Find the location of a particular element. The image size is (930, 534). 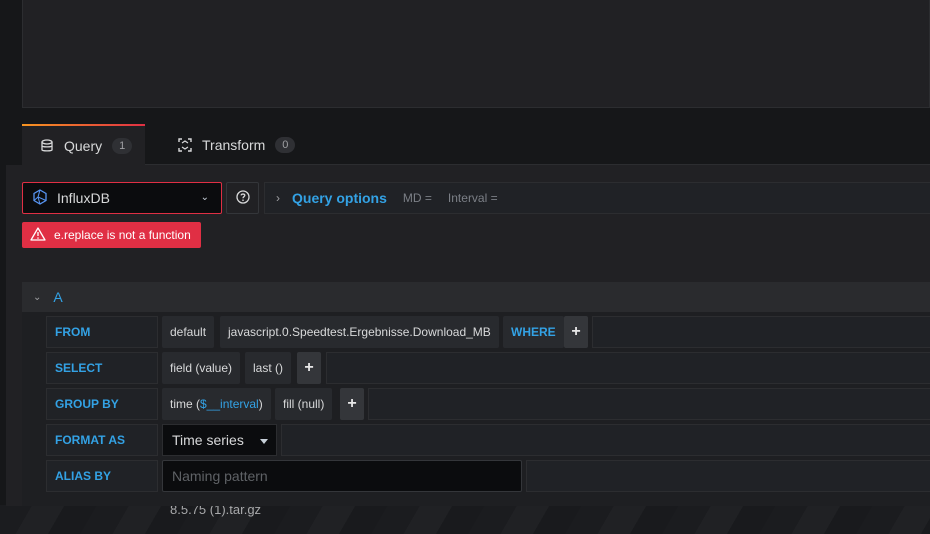

group-by-label: GROUP BY is located at coordinates (102, 404).